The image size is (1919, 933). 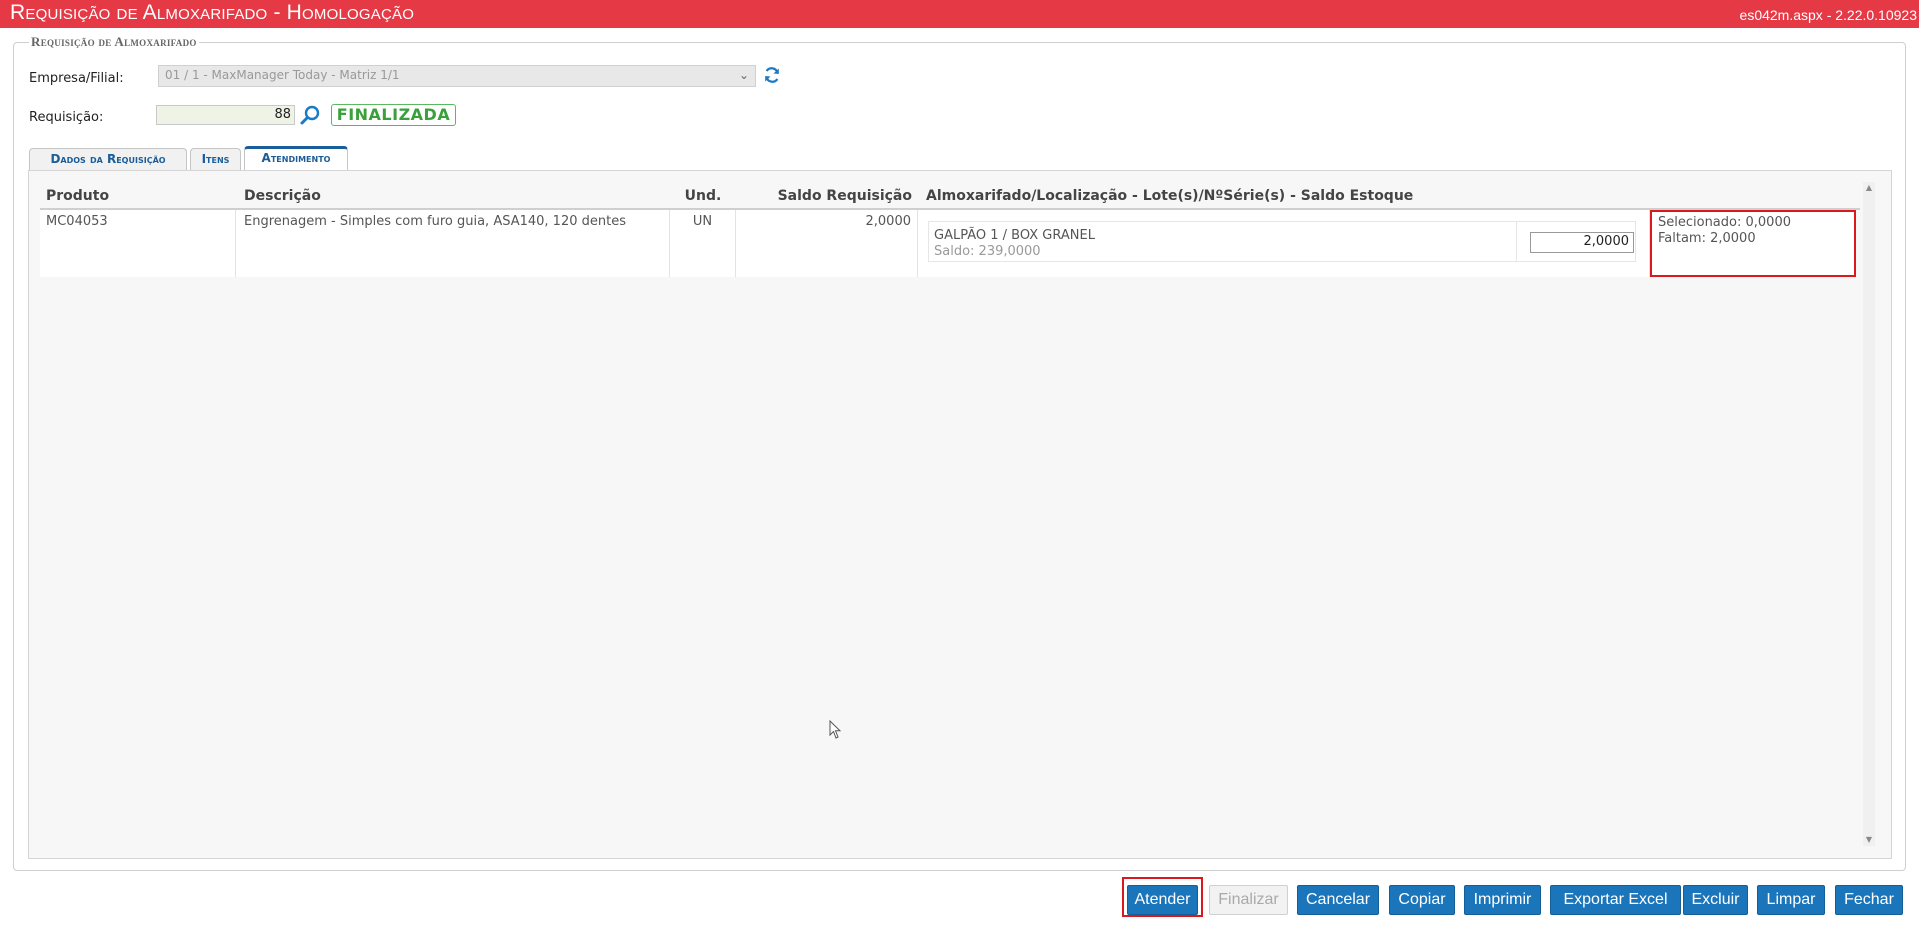 What do you see at coordinates (702, 221) in the screenshot?
I see `und-value: UN` at bounding box center [702, 221].